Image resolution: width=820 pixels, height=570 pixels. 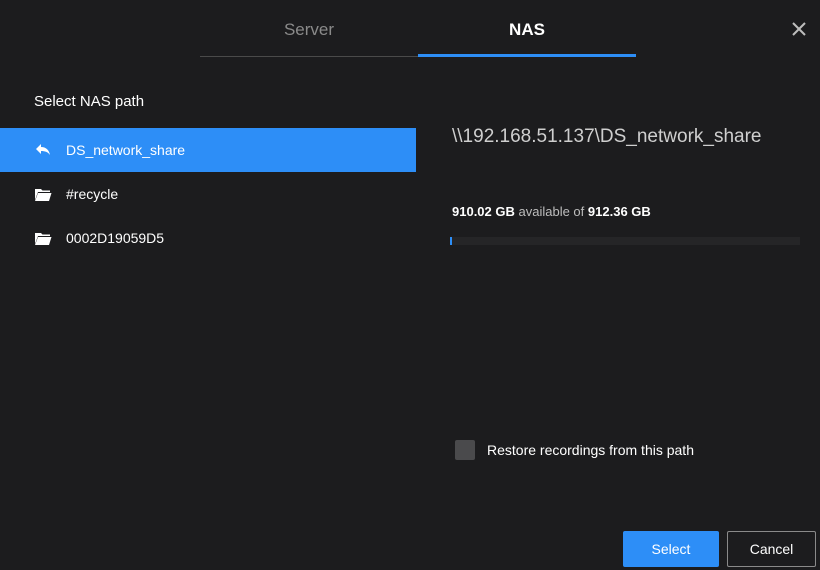 I want to click on storage-usage-bar, so click(x=625, y=241).